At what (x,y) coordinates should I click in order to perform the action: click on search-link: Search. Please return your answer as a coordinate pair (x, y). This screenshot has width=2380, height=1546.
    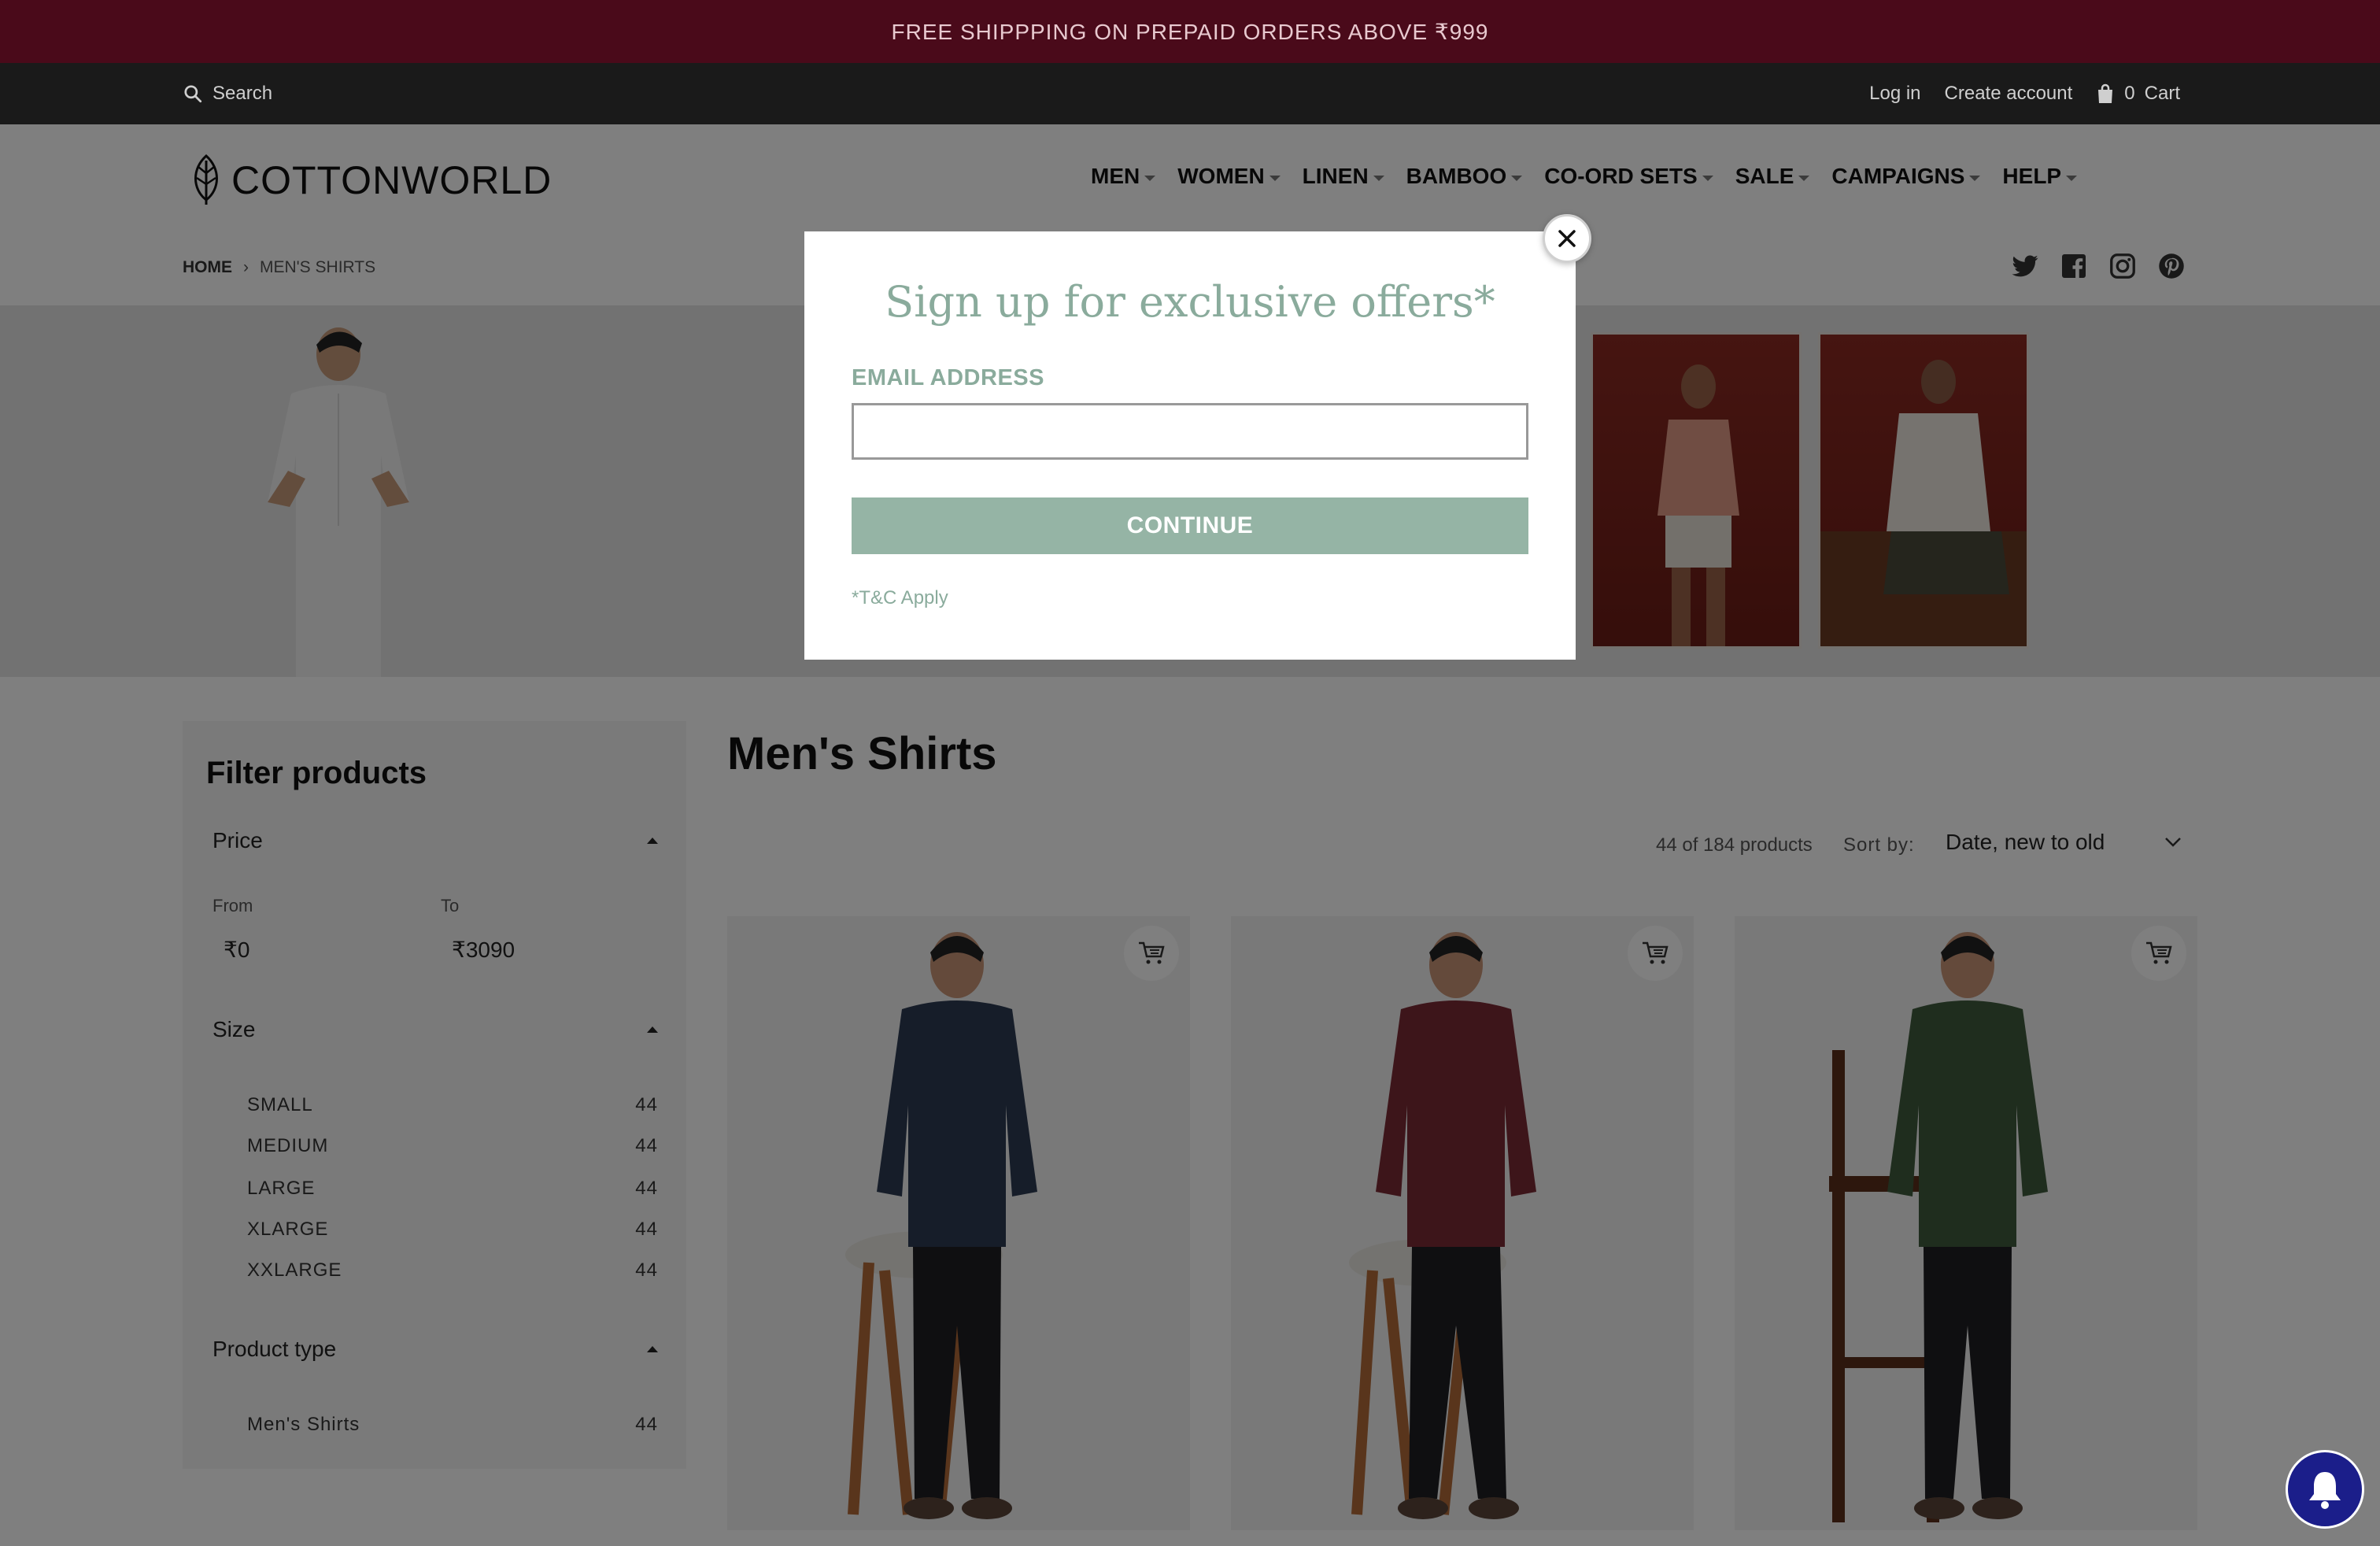
    Looking at the image, I should click on (228, 94).